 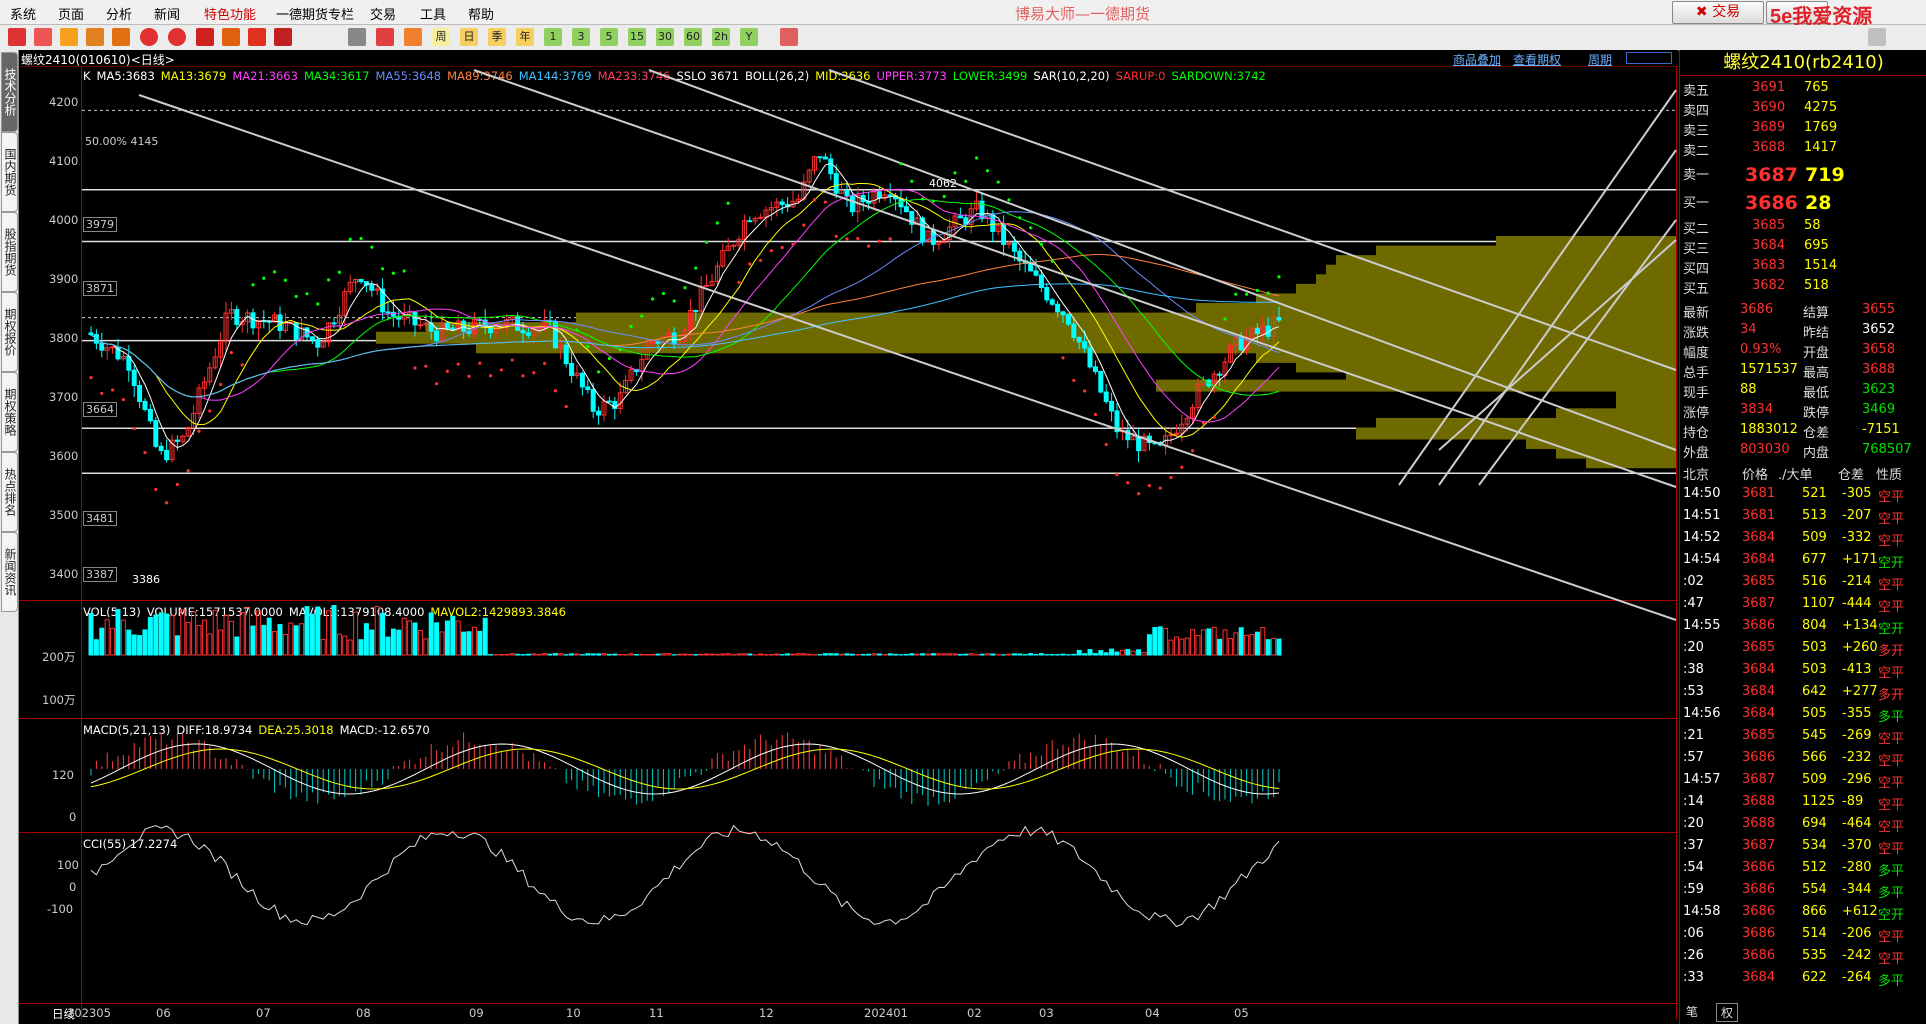 What do you see at coordinates (283, 37) in the screenshot?
I see `tools-icon` at bounding box center [283, 37].